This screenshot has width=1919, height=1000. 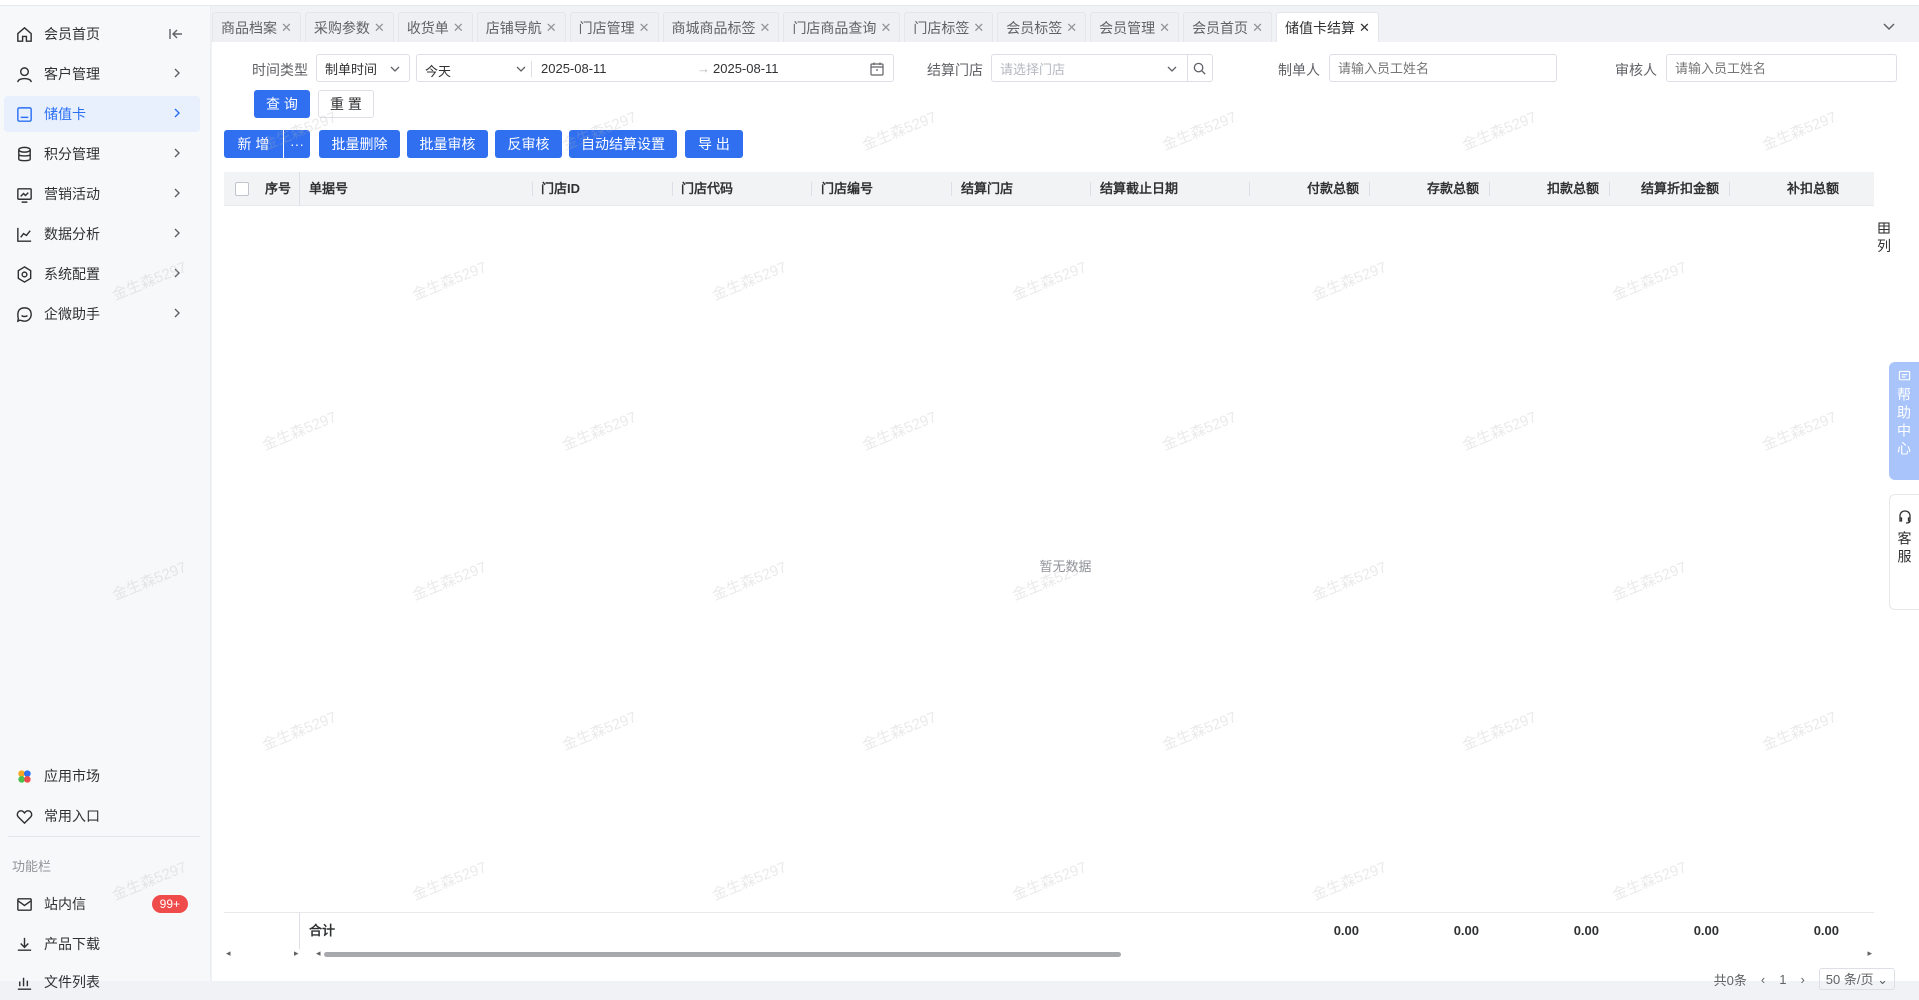 I want to click on reviewer-input, so click(x=1781, y=68).